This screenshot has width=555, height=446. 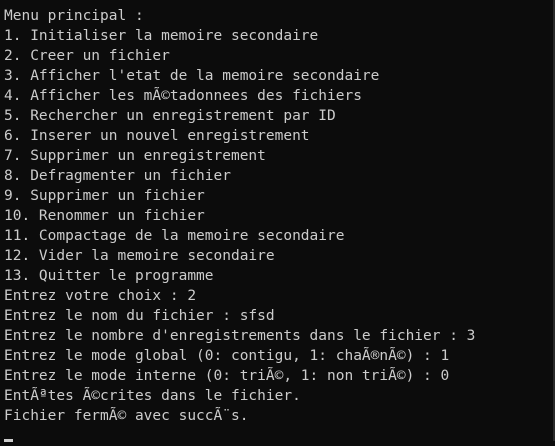 I want to click on menu-option-13: 13. Quitter le programme, so click(x=109, y=276).